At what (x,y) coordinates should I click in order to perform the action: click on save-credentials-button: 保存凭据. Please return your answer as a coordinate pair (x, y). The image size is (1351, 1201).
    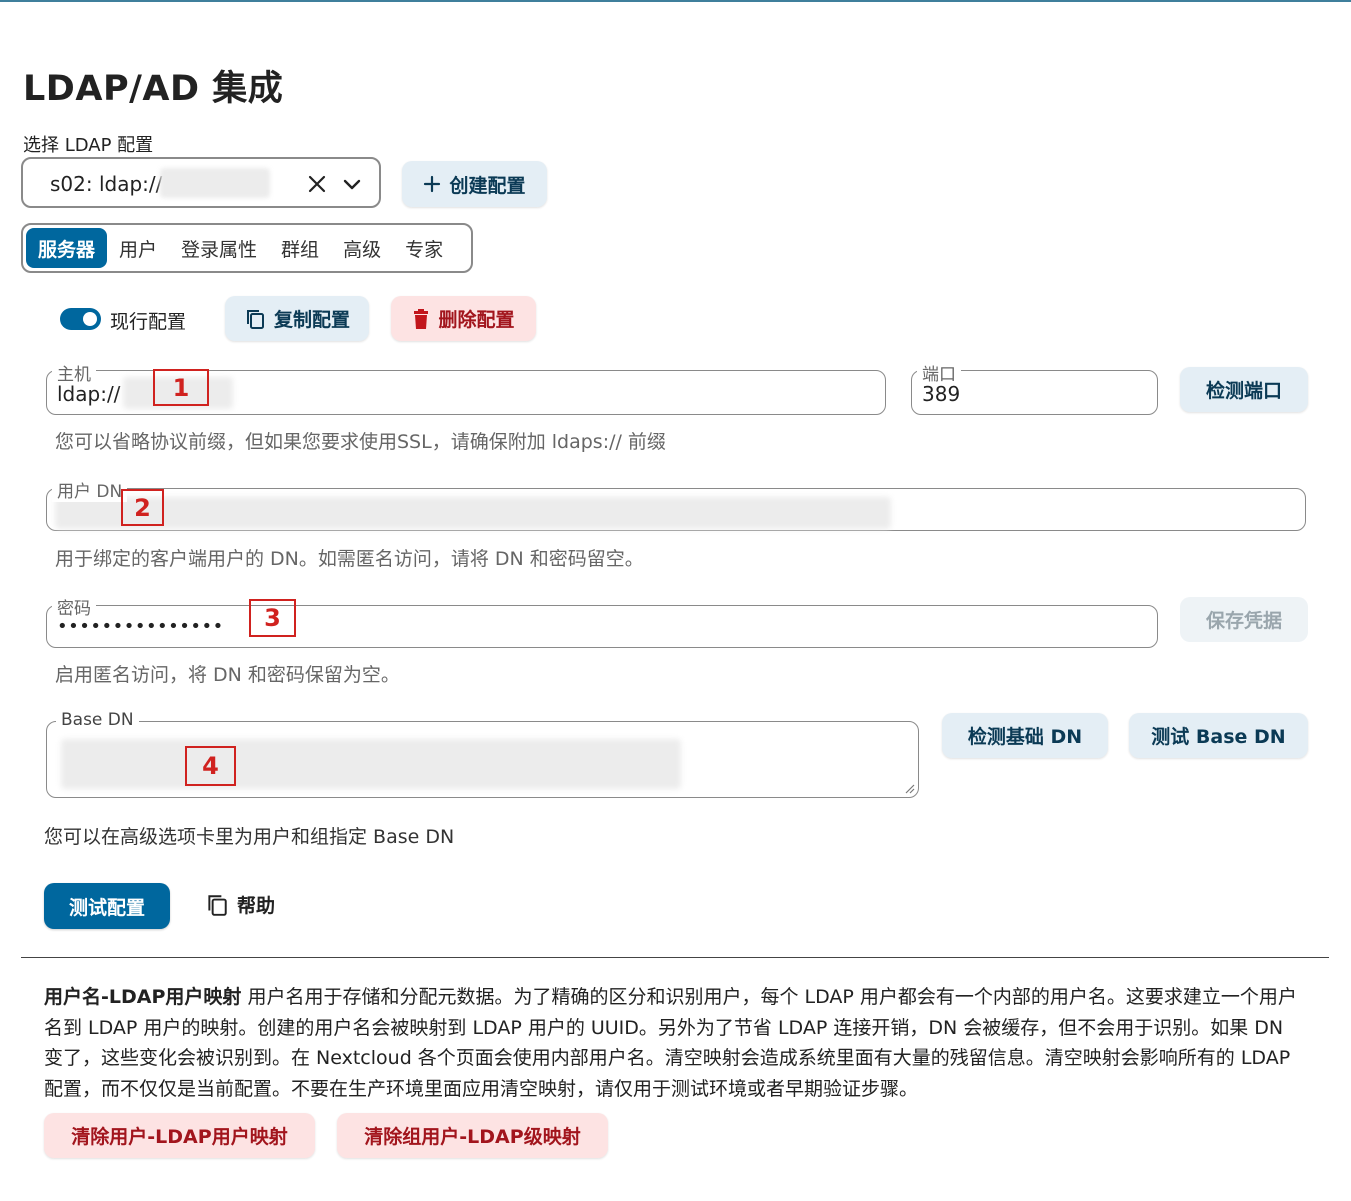
    Looking at the image, I should click on (1244, 619).